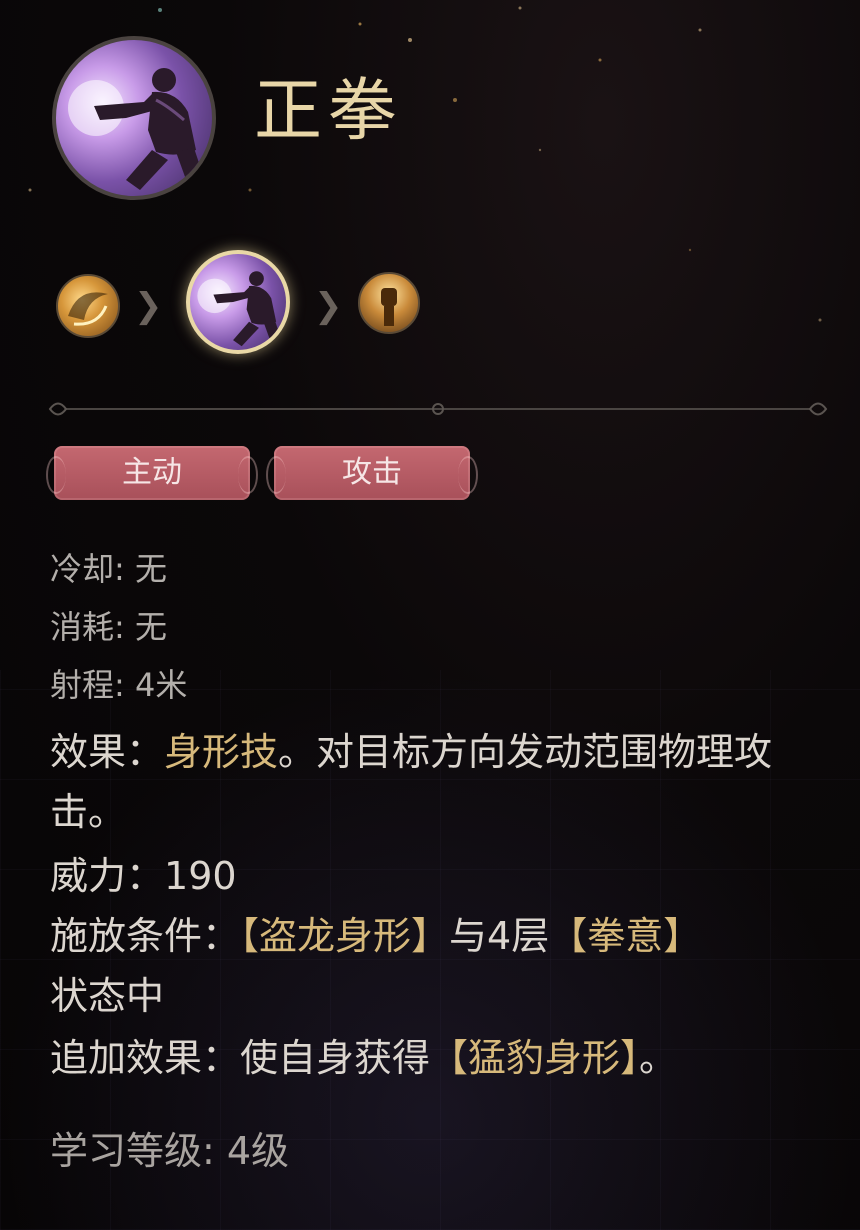  I want to click on ornate-divider, so click(438, 409).